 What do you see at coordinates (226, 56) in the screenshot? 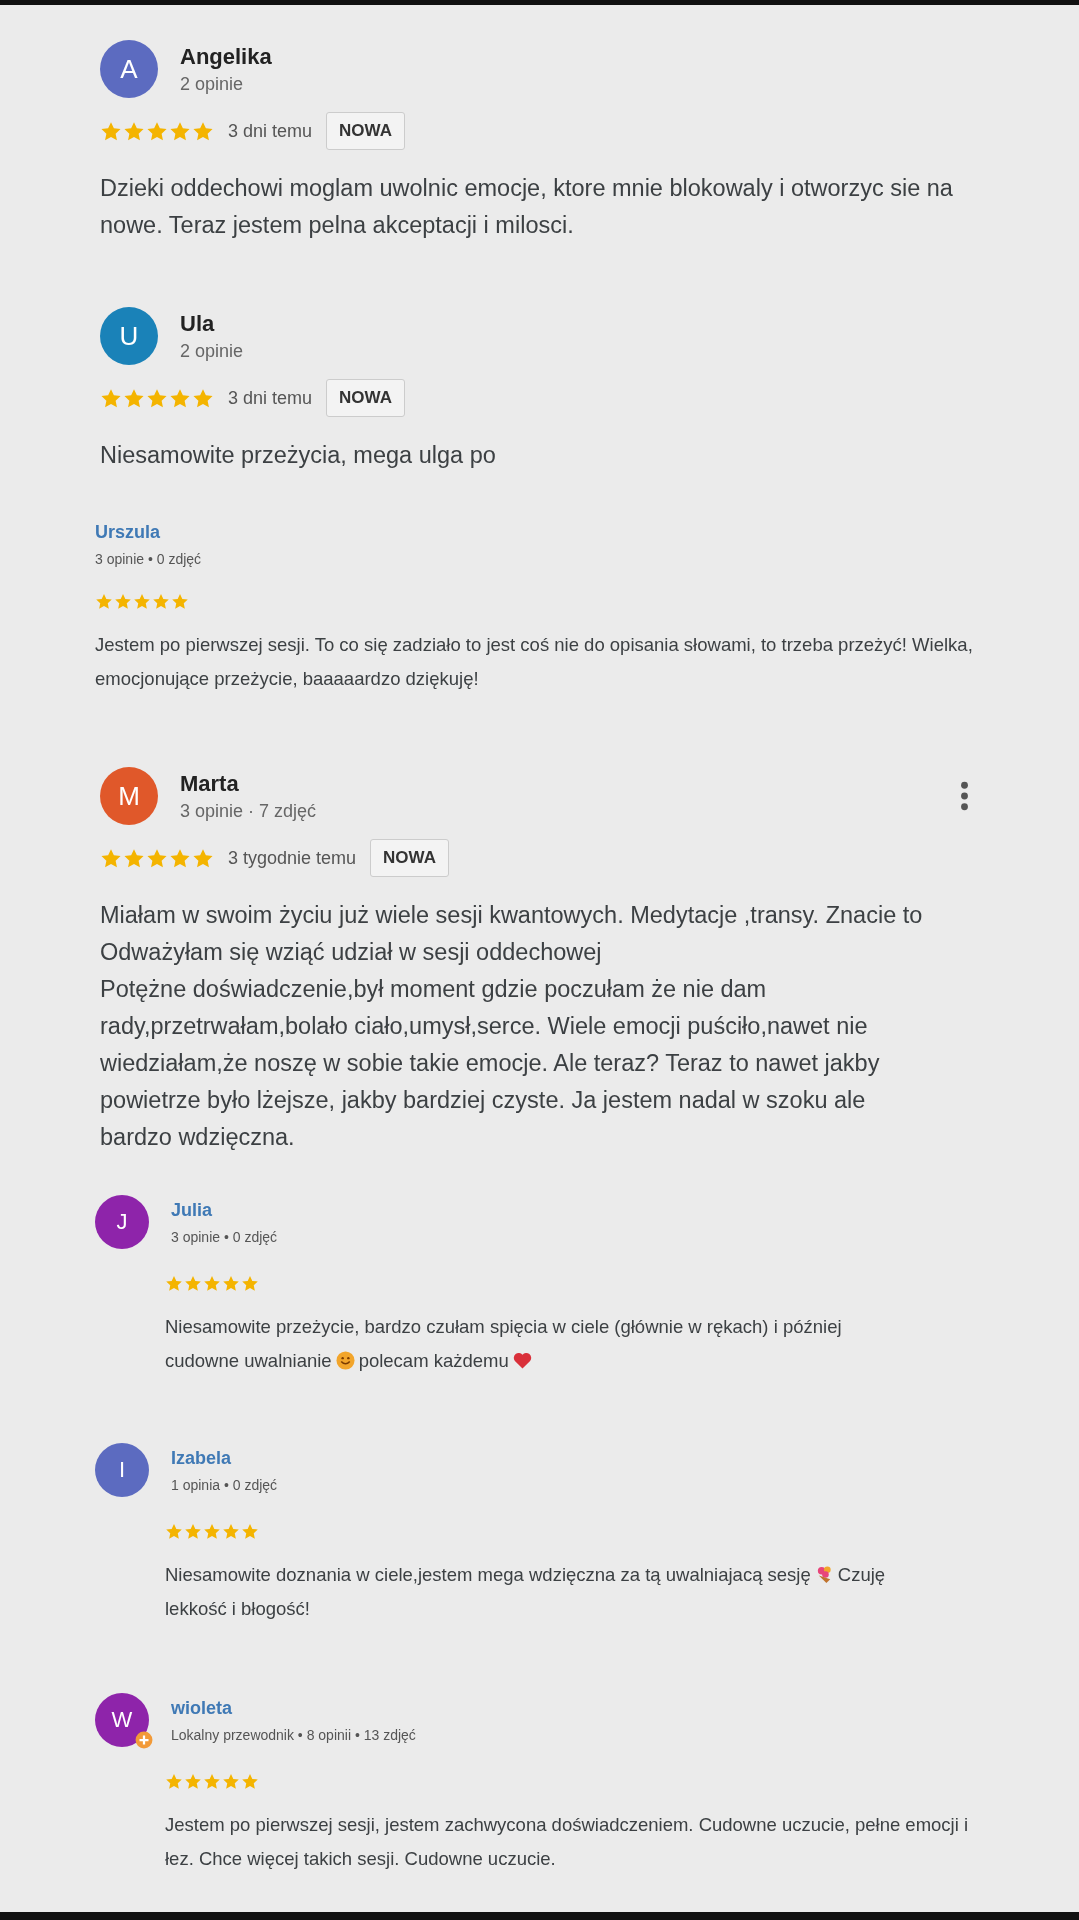
I see `reviewer-name: Angelika` at bounding box center [226, 56].